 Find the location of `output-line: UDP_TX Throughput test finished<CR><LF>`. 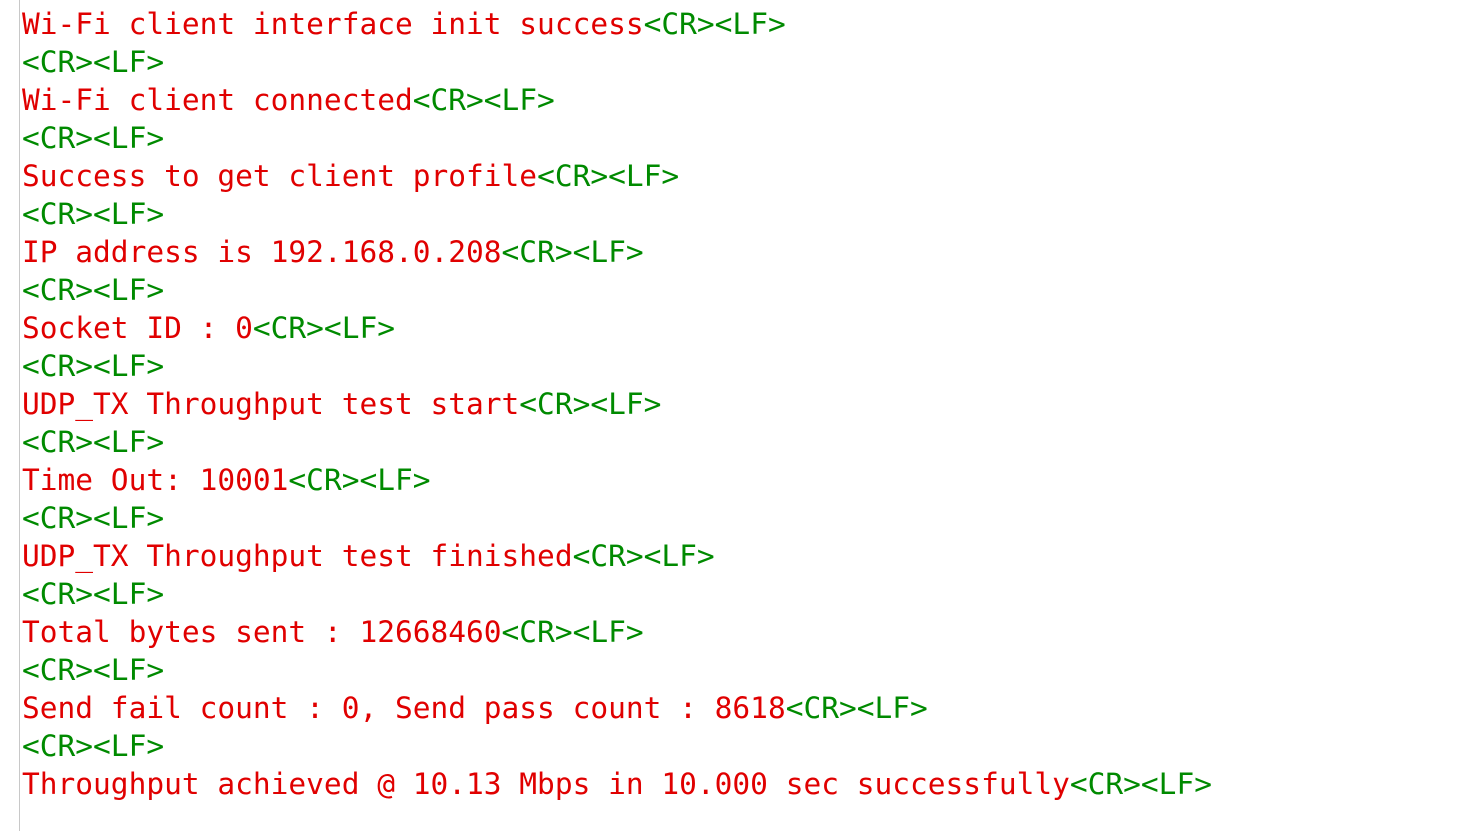

output-line: UDP_TX Throughput test finished<CR><LF> is located at coordinates (617, 556).